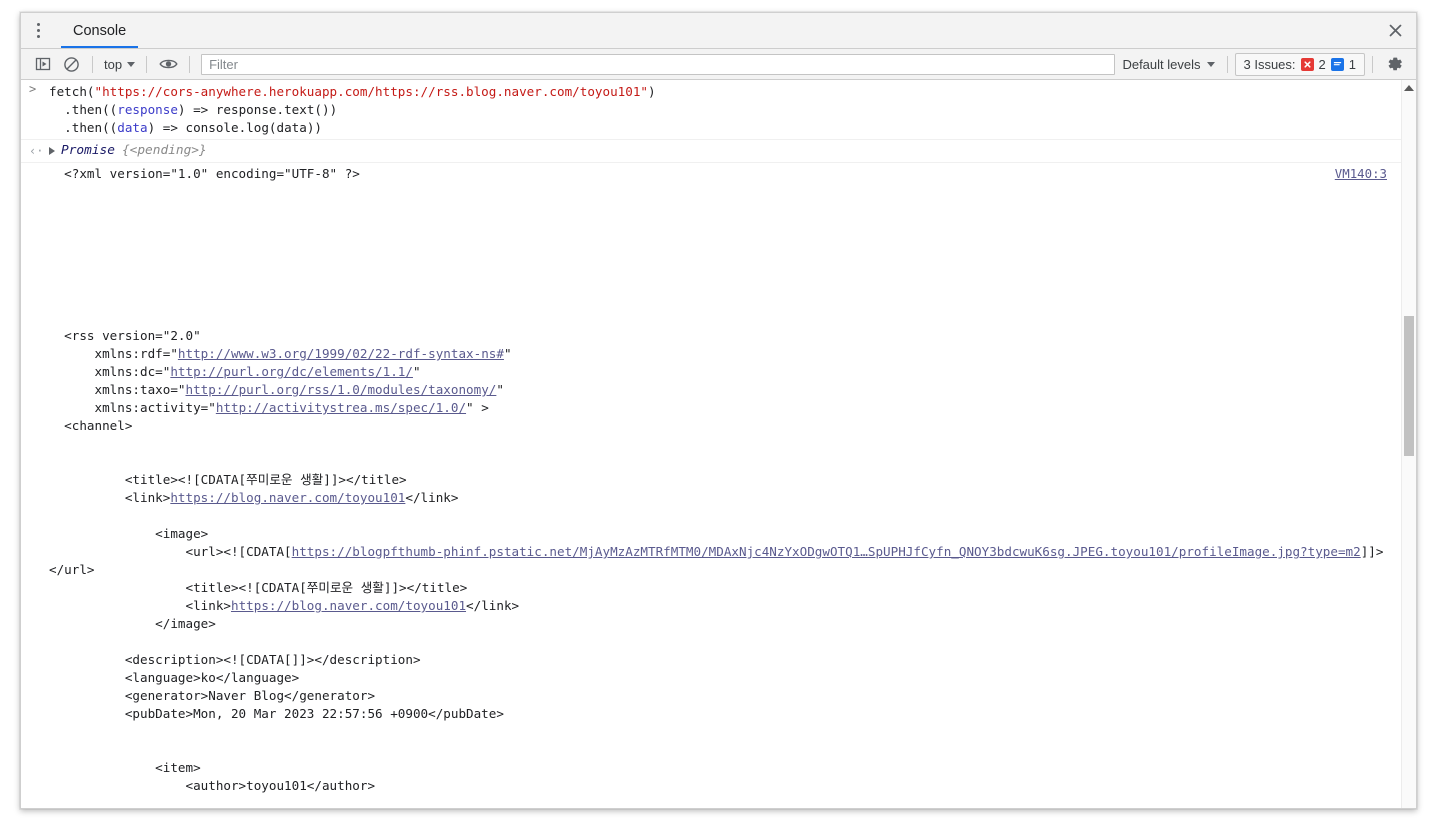  Describe the element at coordinates (1161, 64) in the screenshot. I see `log-levels-label: Default levels` at that location.